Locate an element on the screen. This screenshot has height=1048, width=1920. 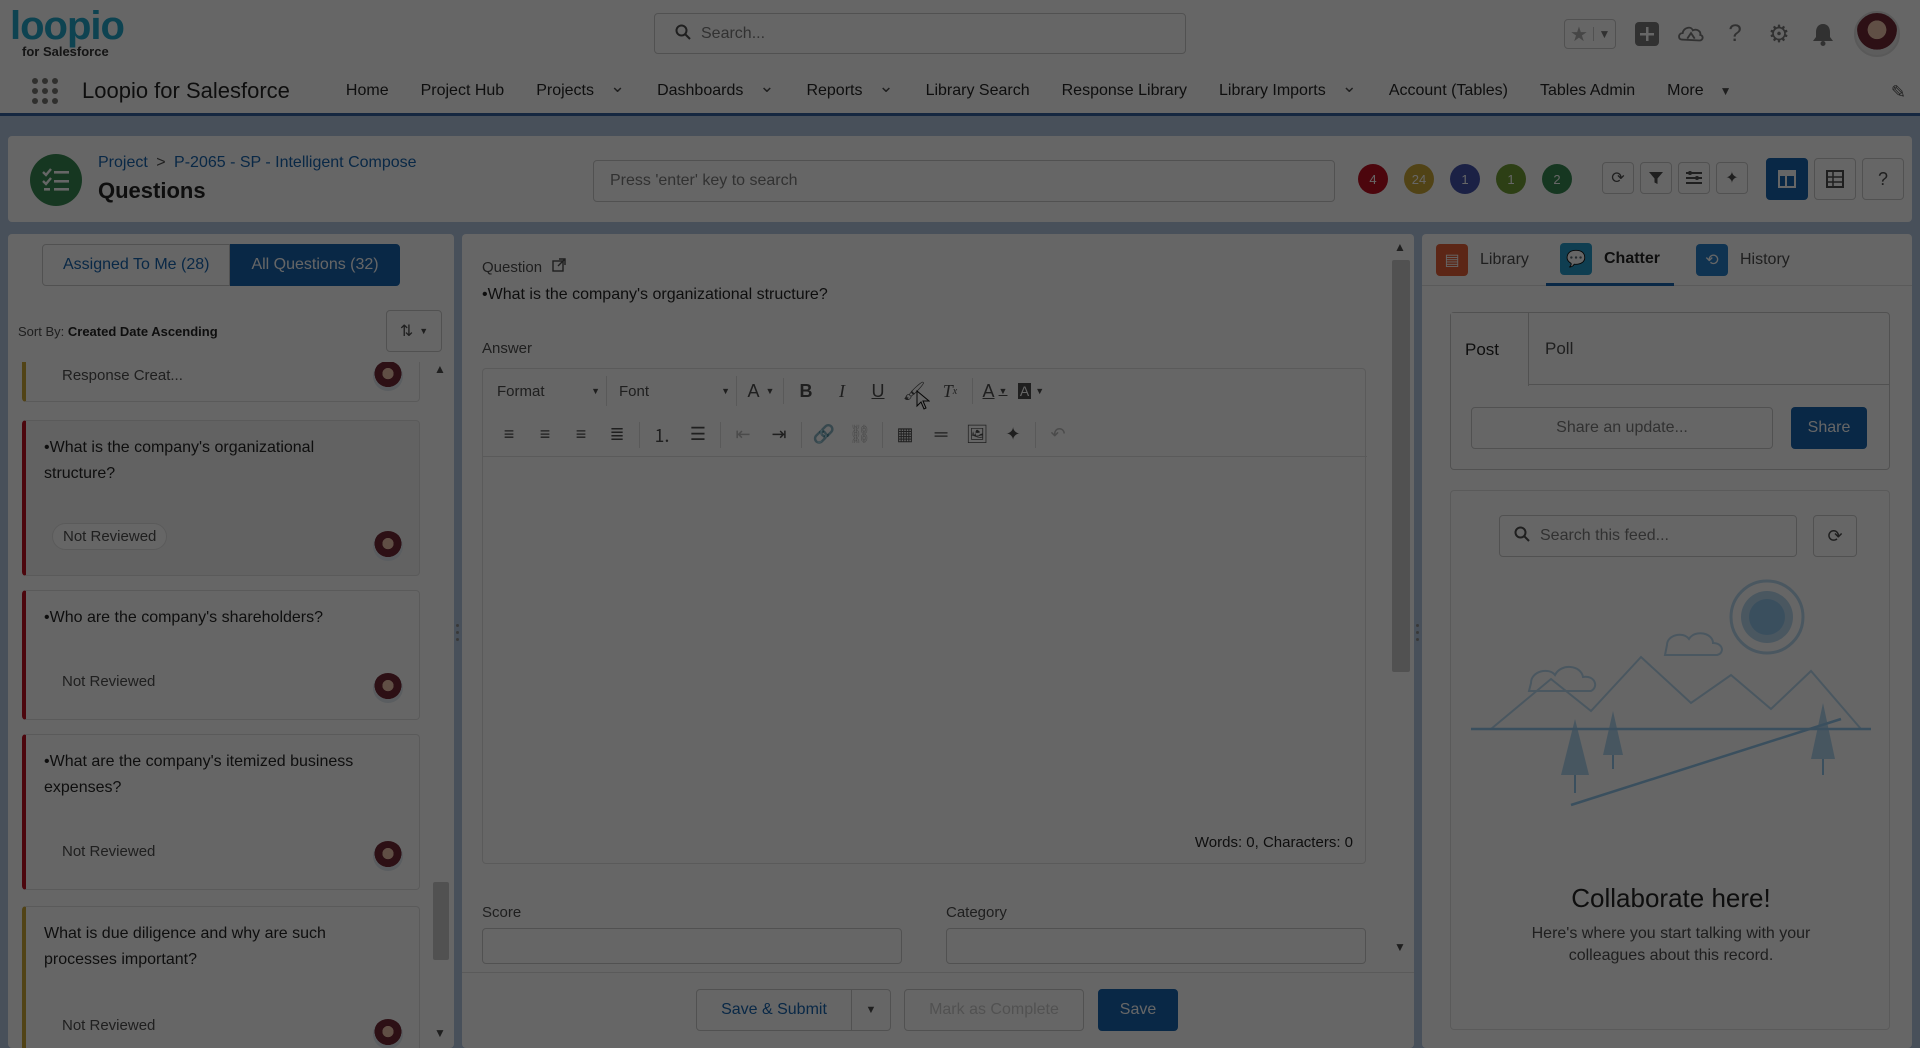
highlight-color-icon: A ▼ is located at coordinates (1031, 391).